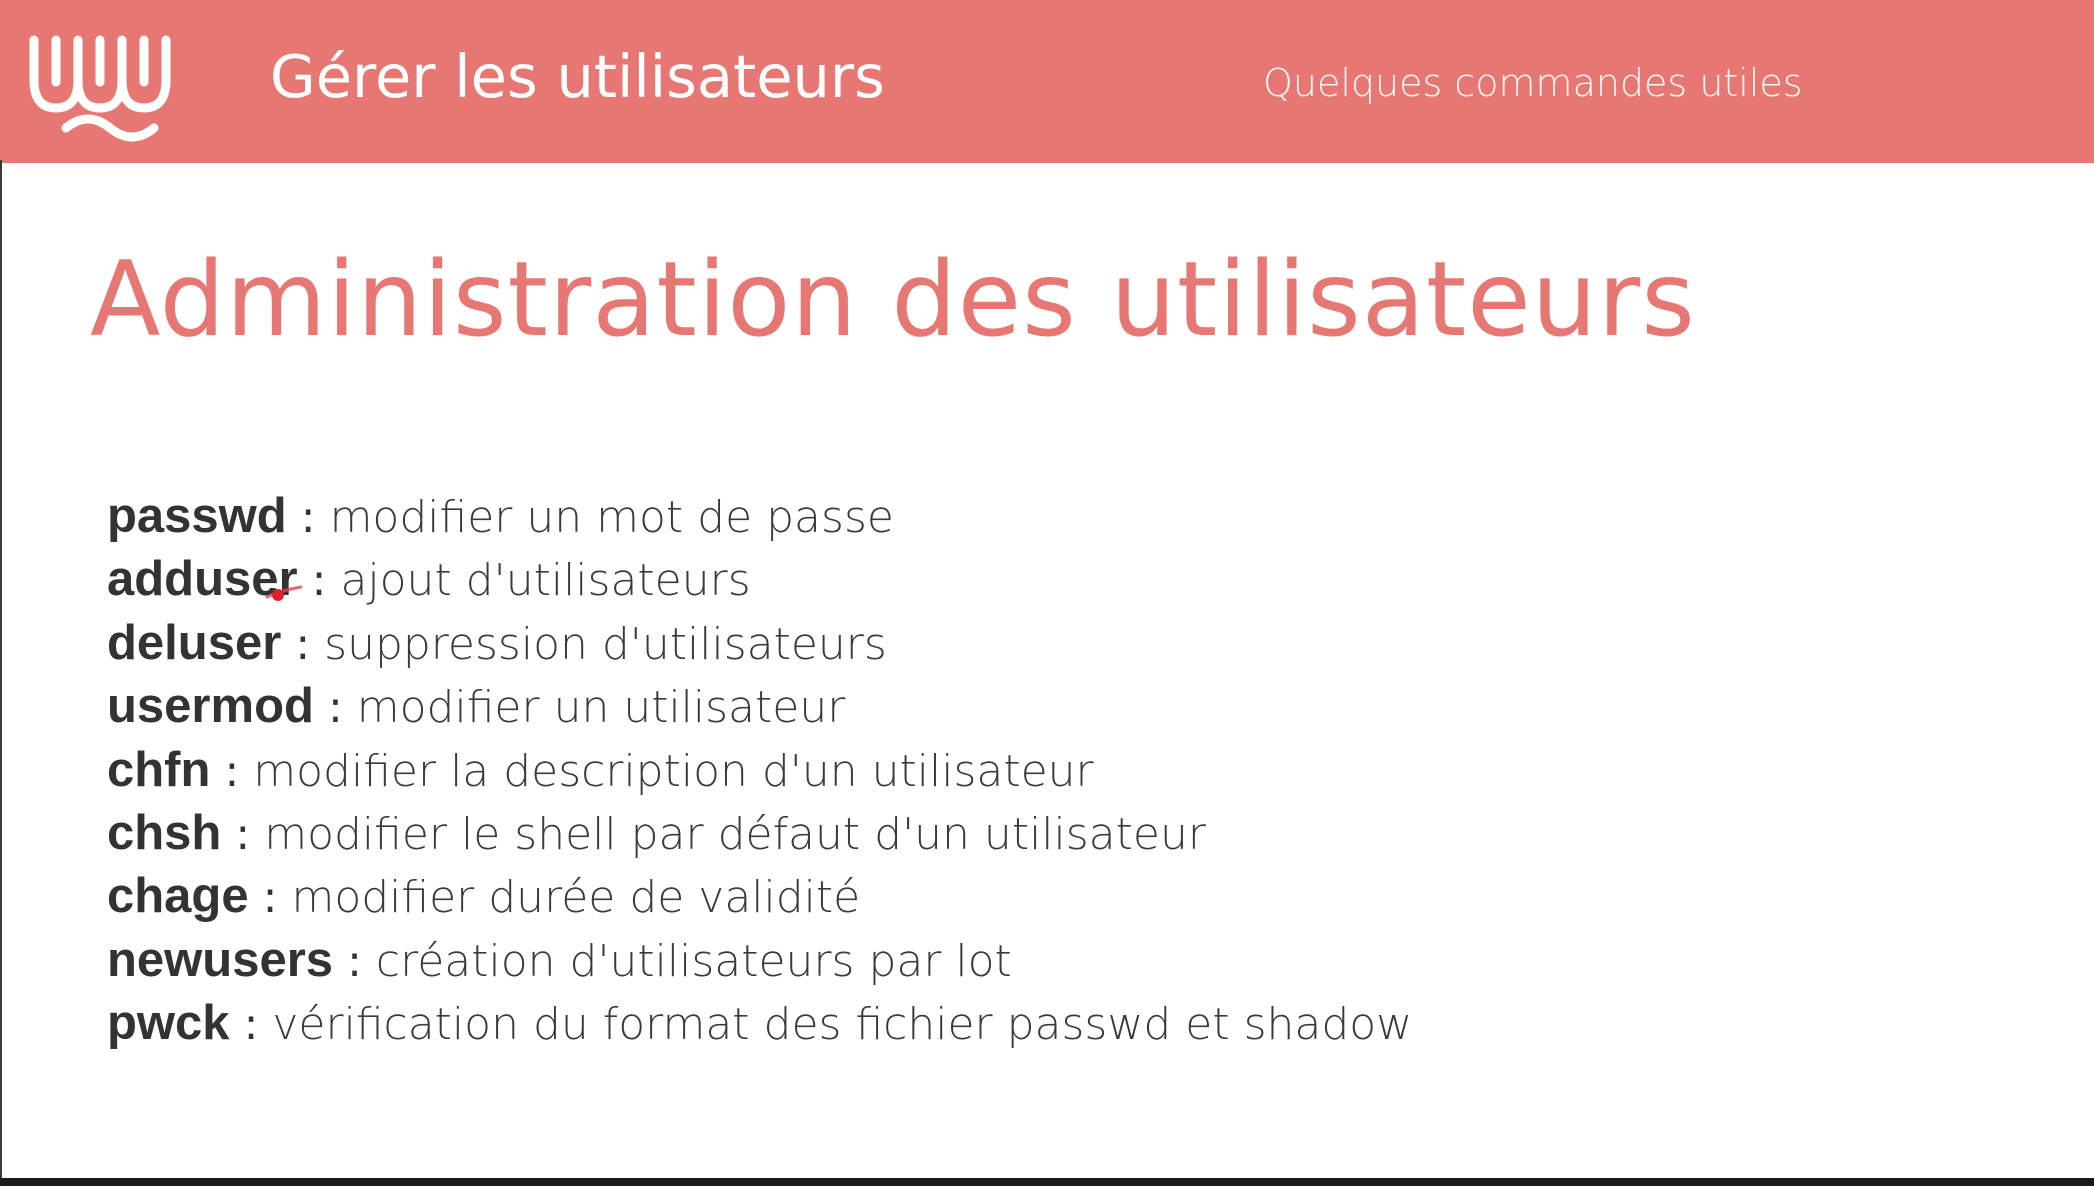 The height and width of the screenshot is (1186, 2094). Describe the element at coordinates (100, 88) in the screenshot. I see `wave-logo-icon` at that location.